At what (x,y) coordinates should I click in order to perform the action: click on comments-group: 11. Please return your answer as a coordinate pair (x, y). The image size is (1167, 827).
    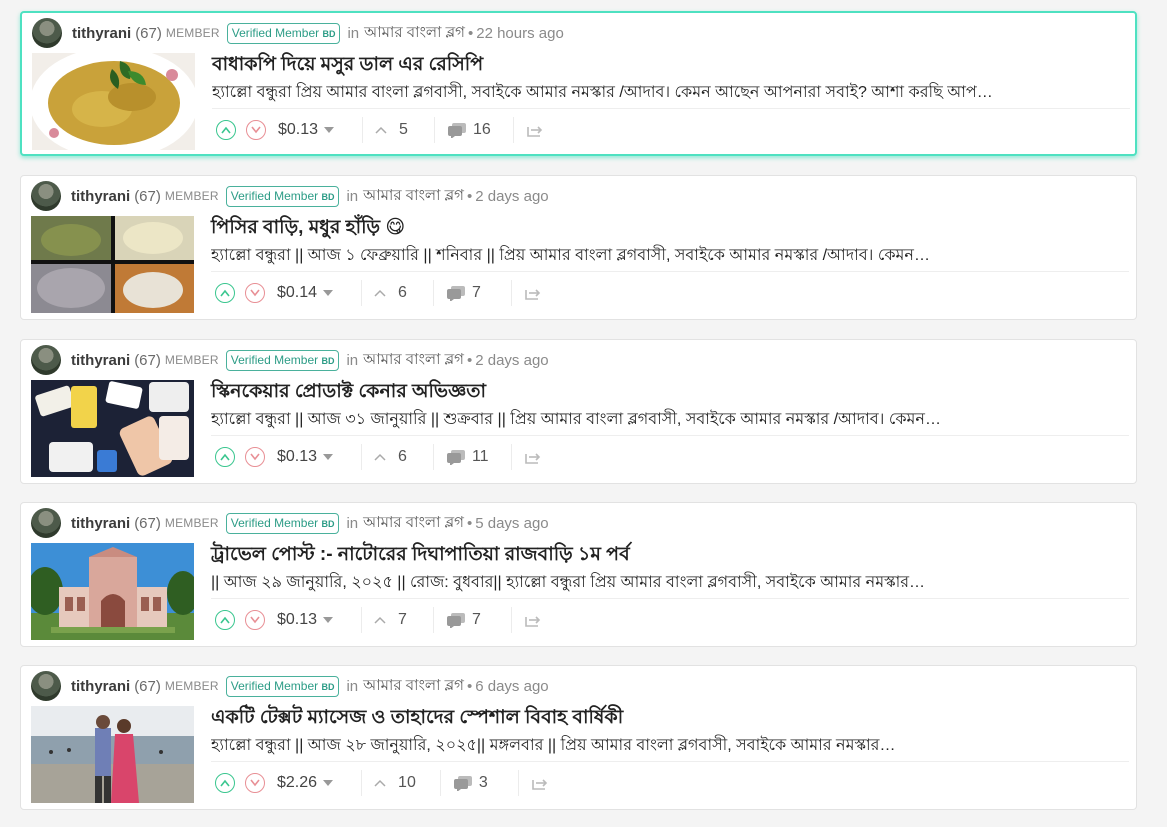
    Looking at the image, I should click on (460, 457).